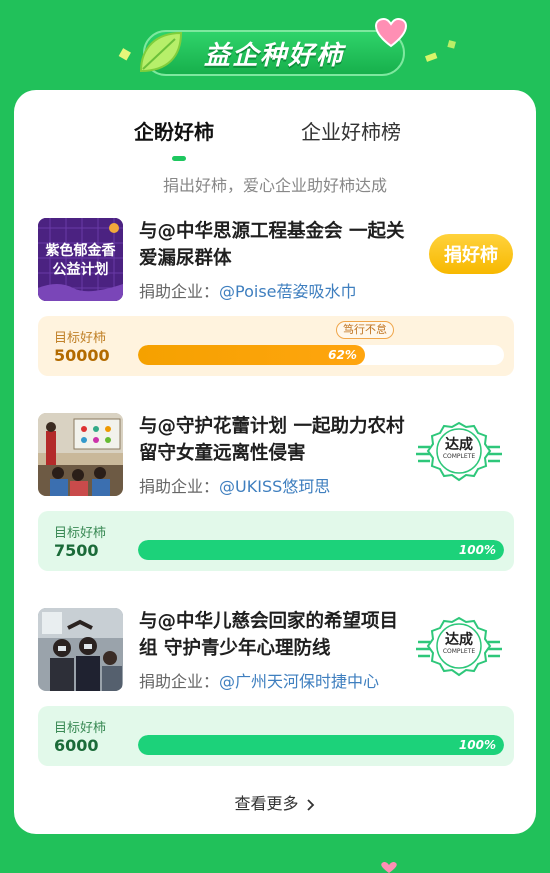  What do you see at coordinates (273, 55) in the screenshot?
I see `page-title: 益企种好柿` at bounding box center [273, 55].